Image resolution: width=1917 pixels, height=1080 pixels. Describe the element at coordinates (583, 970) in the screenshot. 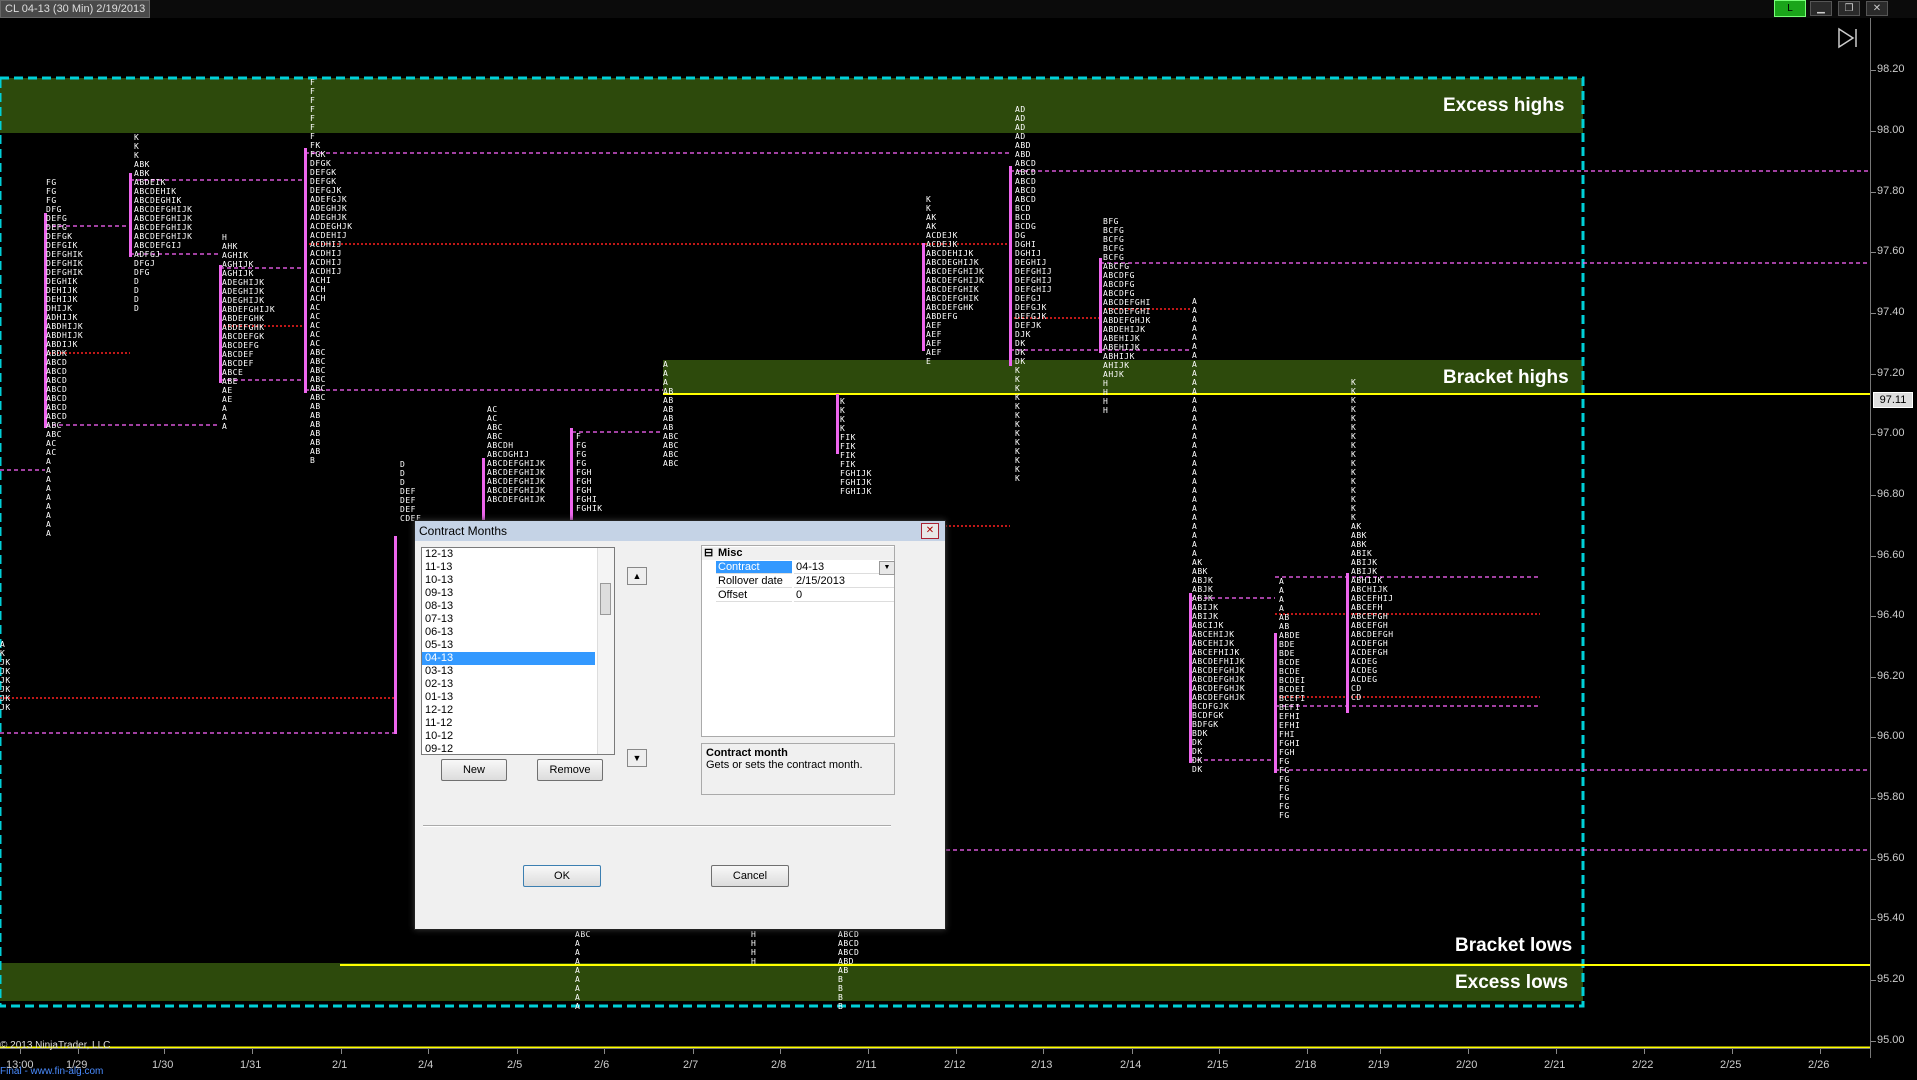

I see `tpo-profile: ABC A A A A A A A A` at that location.